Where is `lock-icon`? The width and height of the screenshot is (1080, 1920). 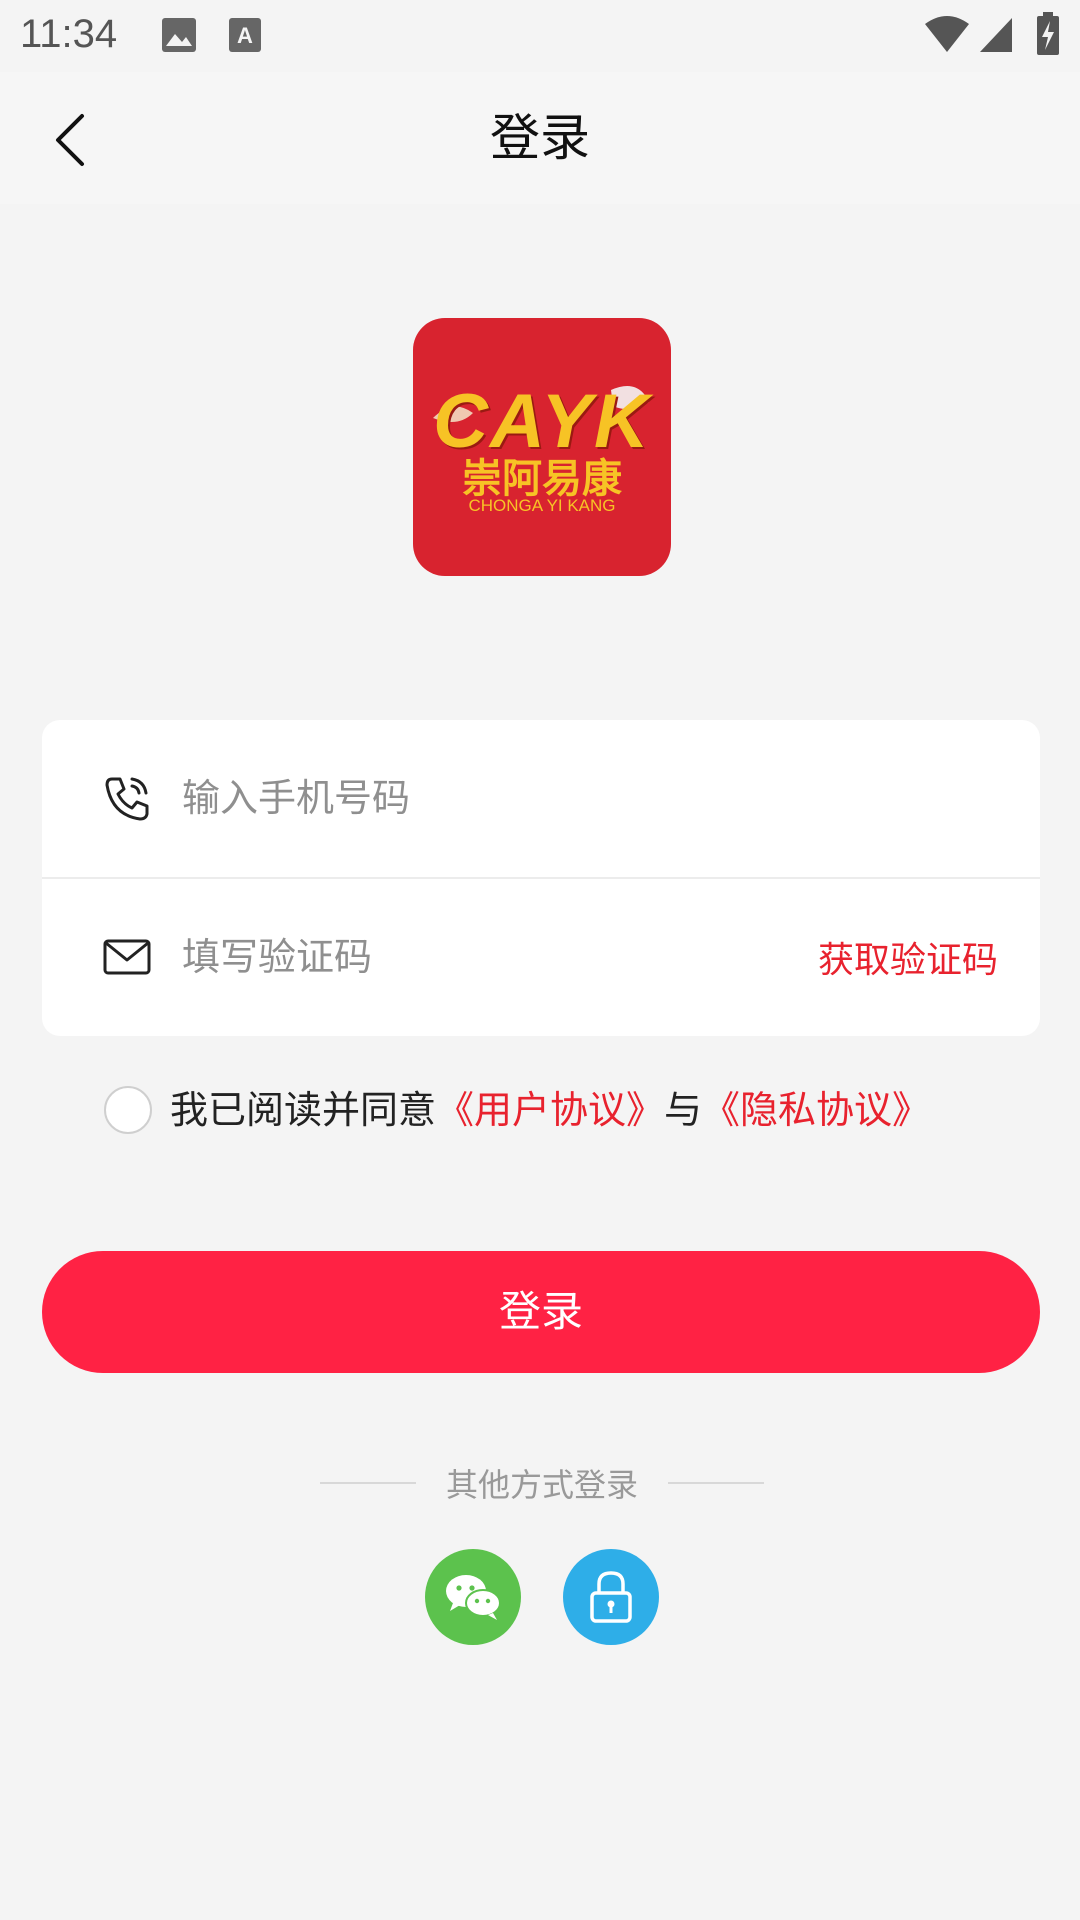
lock-icon is located at coordinates (611, 1597).